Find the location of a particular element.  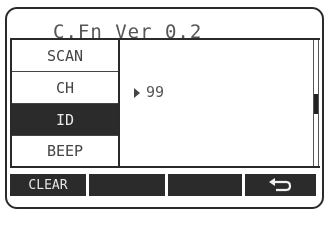

menu-item-beep: BEEP is located at coordinates (65, 151).